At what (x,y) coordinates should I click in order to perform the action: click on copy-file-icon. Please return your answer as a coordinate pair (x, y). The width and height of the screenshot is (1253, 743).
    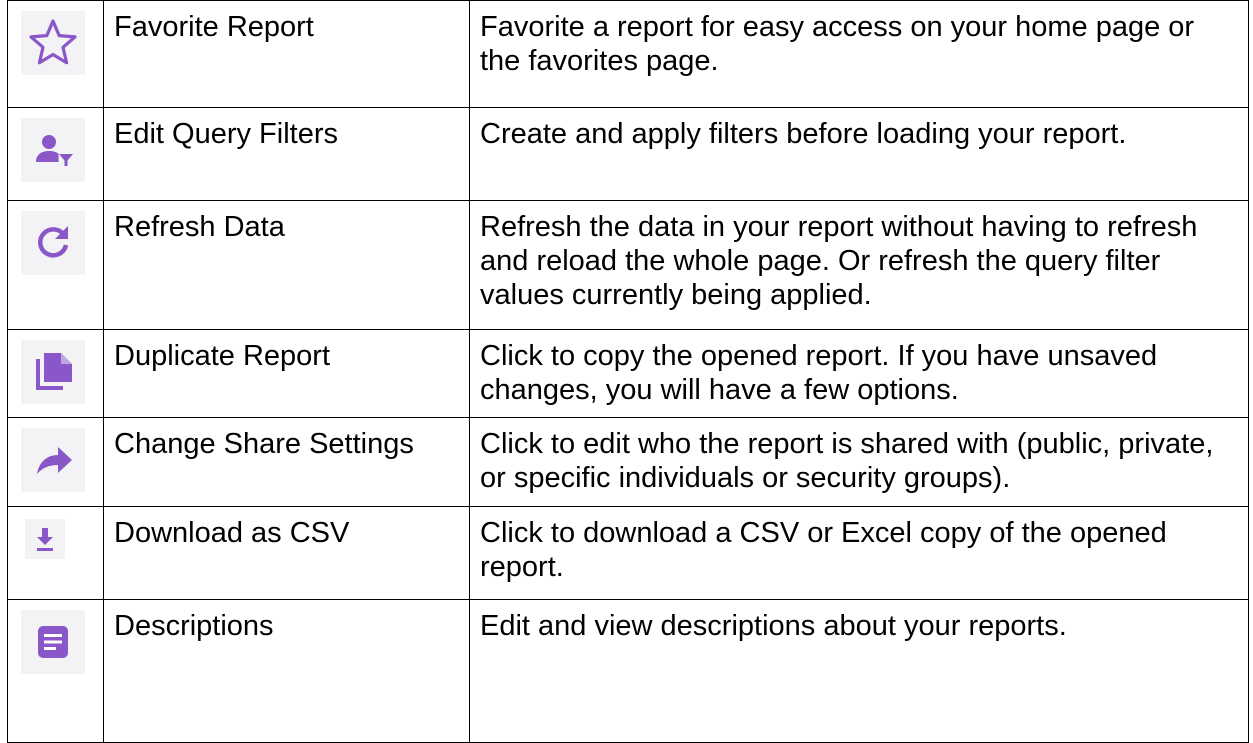
    Looking at the image, I should click on (53, 372).